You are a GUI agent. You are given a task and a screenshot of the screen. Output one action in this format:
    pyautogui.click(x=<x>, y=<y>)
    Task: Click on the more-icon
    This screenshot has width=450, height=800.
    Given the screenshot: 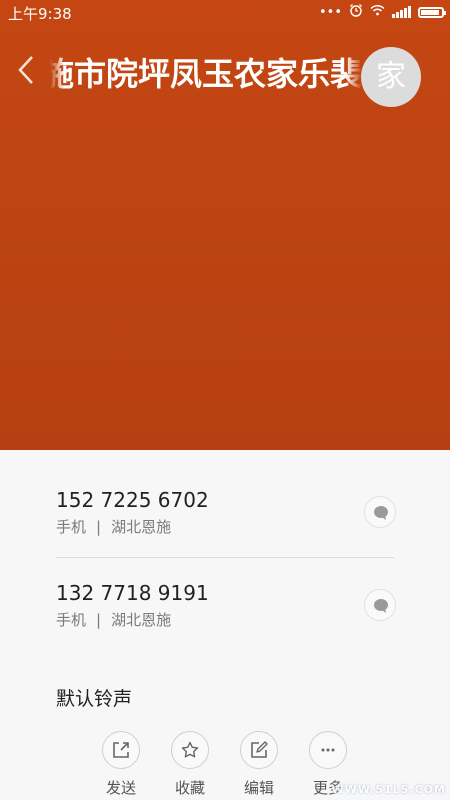 What is the action you would take?
    pyautogui.click(x=328, y=750)
    